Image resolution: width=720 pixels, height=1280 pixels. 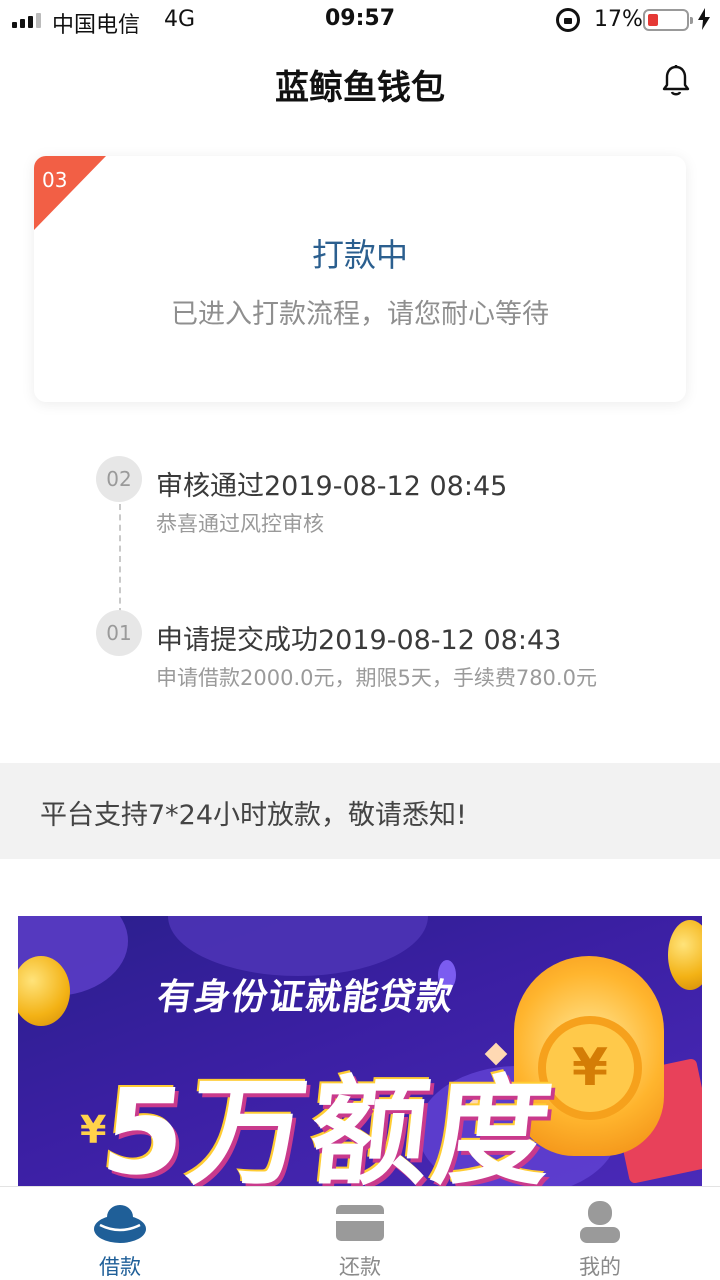 I want to click on timeline-connector, so click(x=120, y=559).